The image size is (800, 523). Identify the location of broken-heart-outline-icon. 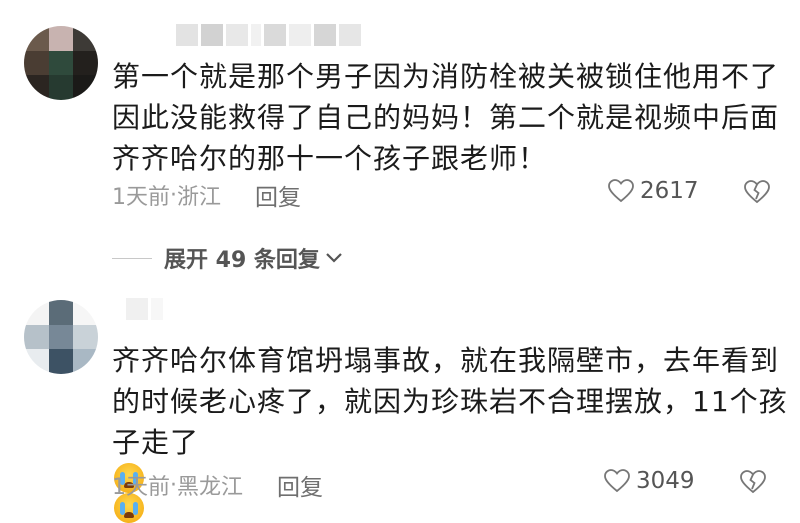
(753, 482).